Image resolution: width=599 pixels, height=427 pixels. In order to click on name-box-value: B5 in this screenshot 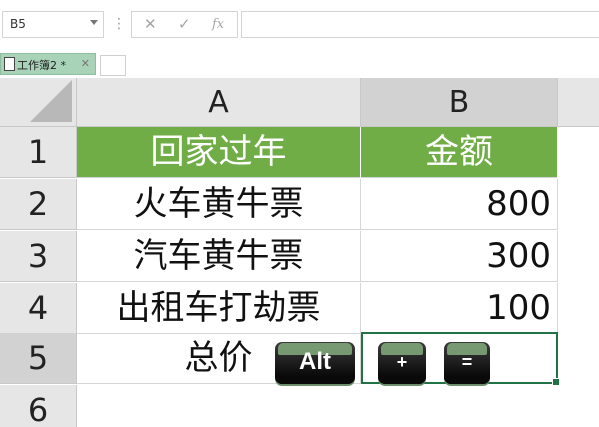, I will do `click(18, 24)`.